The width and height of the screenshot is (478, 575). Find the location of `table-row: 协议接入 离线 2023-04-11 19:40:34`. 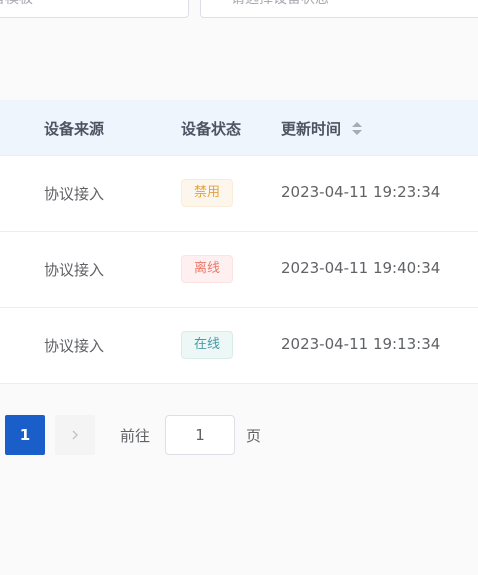

table-row: 协议接入 离线 2023-04-11 19:40:34 is located at coordinates (239, 270).